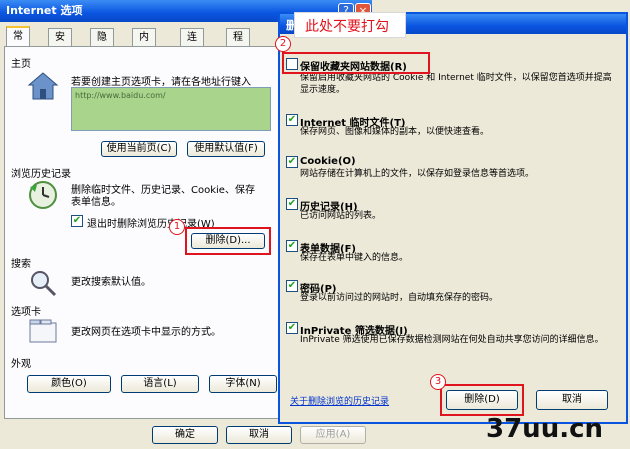 Image resolution: width=630 pixels, height=449 pixels. What do you see at coordinates (572, 400) in the screenshot?
I see `dialog-cancel-button: 取消` at bounding box center [572, 400].